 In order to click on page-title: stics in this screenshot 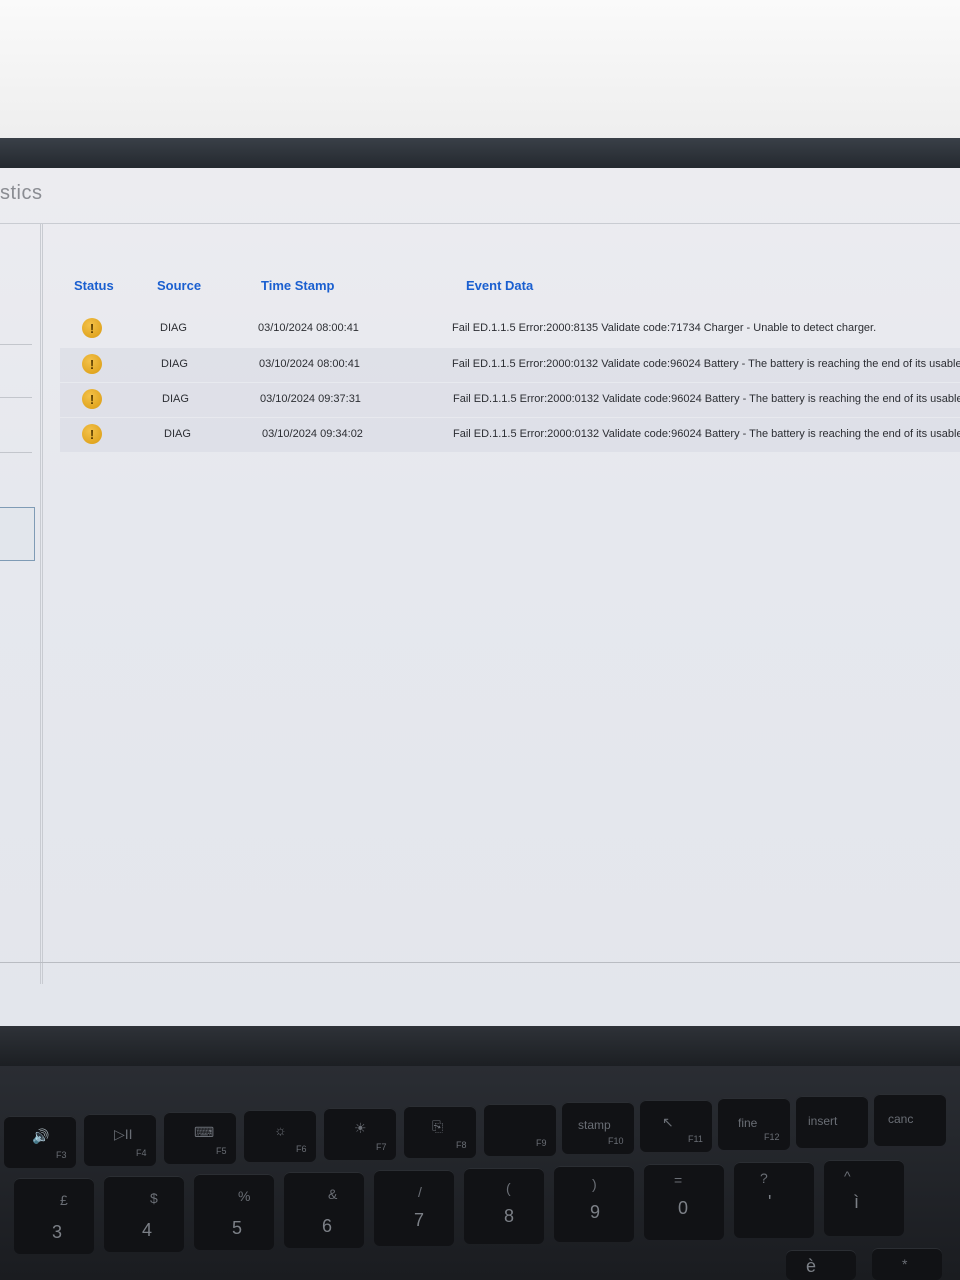, I will do `click(21, 193)`.